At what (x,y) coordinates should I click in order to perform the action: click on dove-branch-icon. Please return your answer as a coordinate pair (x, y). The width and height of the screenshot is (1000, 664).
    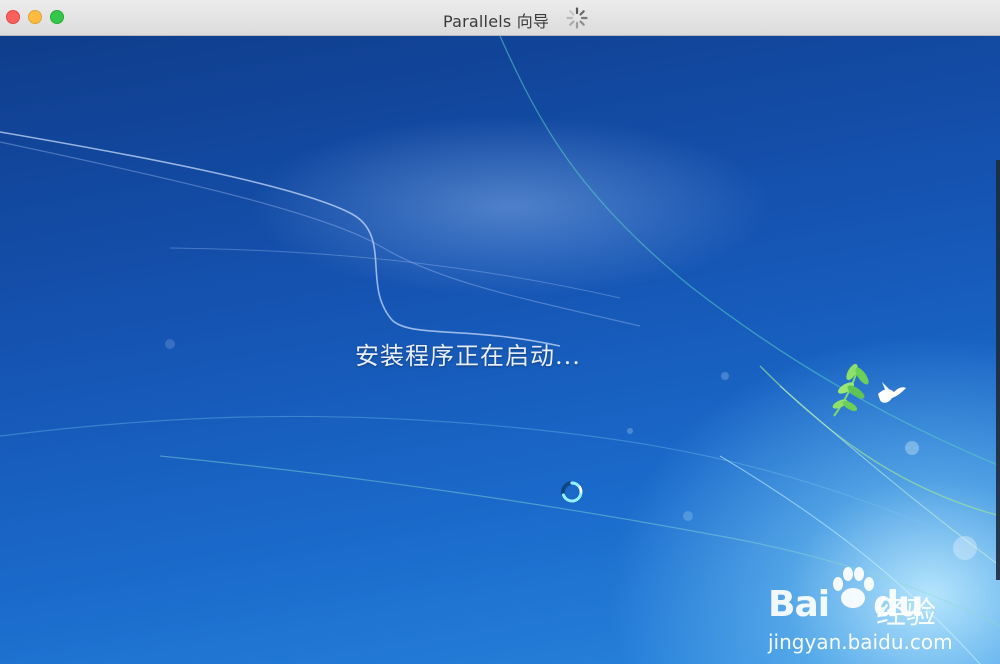
    Looking at the image, I should click on (869, 390).